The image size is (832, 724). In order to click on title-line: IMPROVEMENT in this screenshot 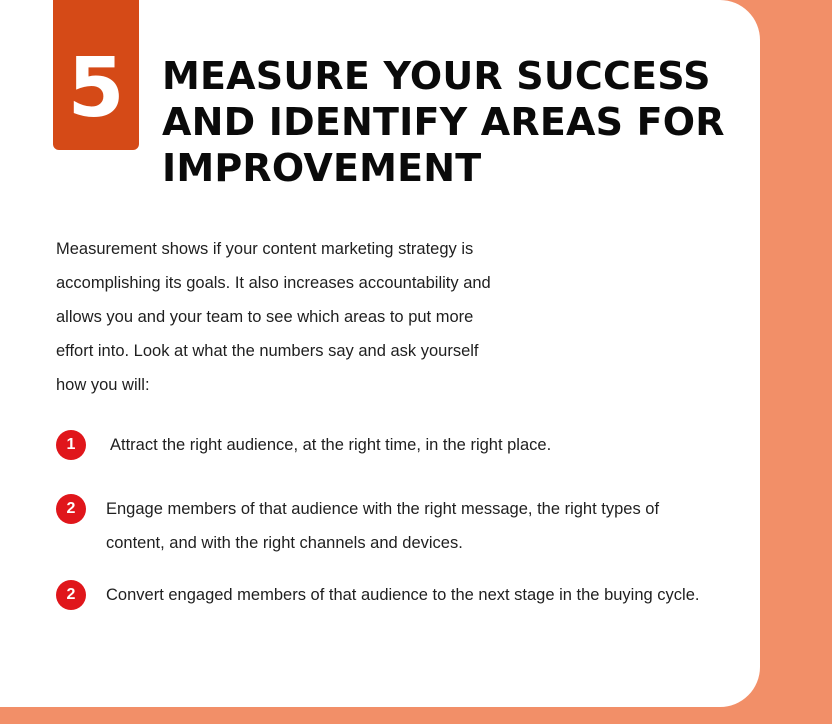, I will do `click(322, 168)`.